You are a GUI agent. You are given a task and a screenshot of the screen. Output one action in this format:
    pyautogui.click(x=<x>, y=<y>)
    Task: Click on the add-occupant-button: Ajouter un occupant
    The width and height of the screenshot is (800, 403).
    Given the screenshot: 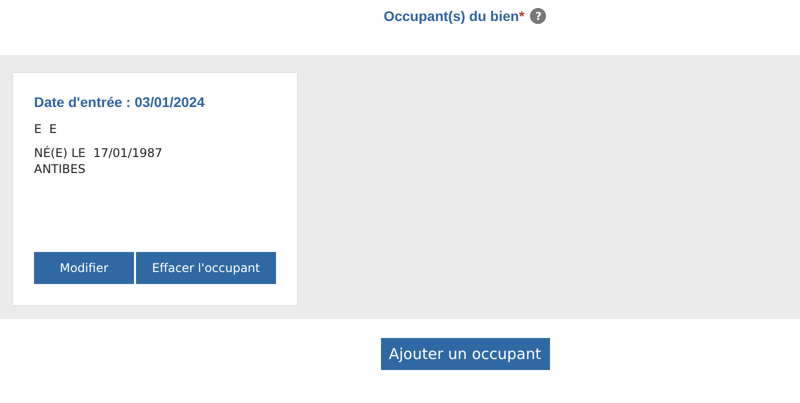 What is the action you would take?
    pyautogui.click(x=465, y=354)
    